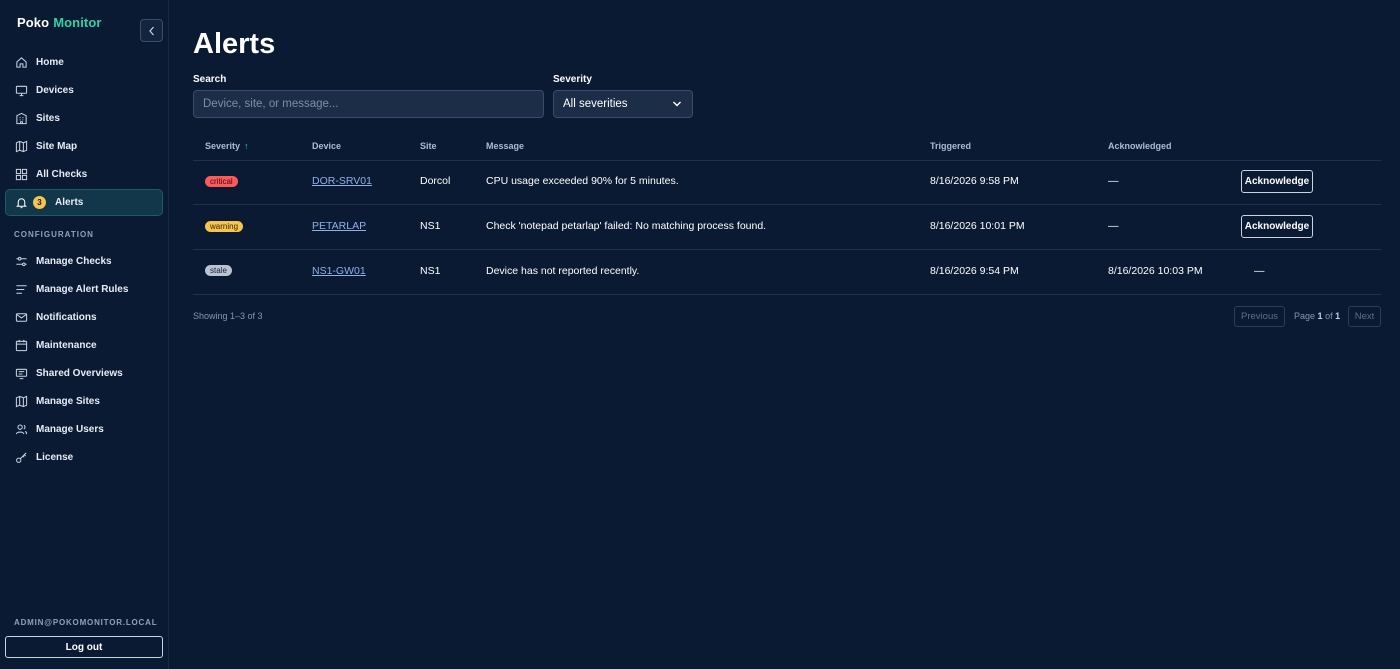 The width and height of the screenshot is (1400, 669). Describe the element at coordinates (339, 226) in the screenshot. I see `device-link: PETARLAP` at that location.